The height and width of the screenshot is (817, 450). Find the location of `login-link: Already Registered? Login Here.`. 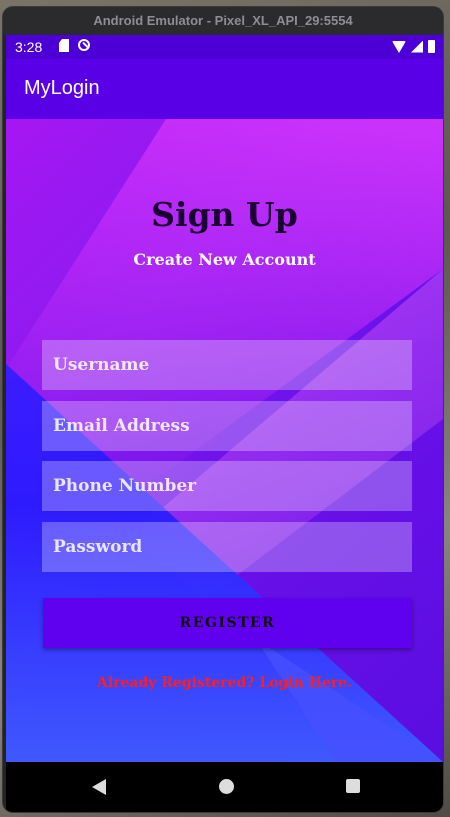

login-link: Already Registered? Login Here. is located at coordinates (224, 683).